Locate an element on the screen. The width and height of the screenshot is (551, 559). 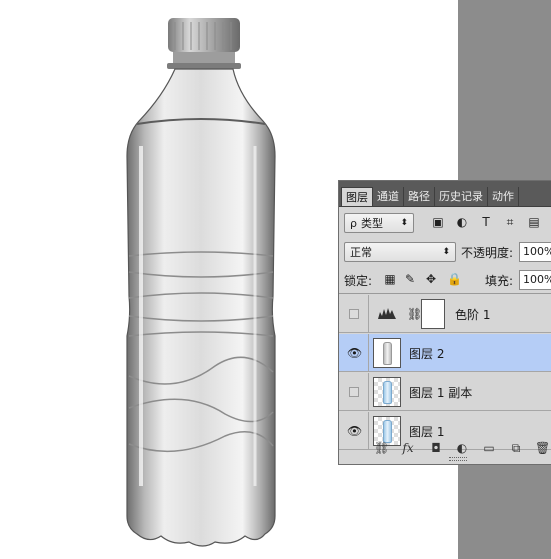
group-folder-icon: ▭ is located at coordinates (489, 448).